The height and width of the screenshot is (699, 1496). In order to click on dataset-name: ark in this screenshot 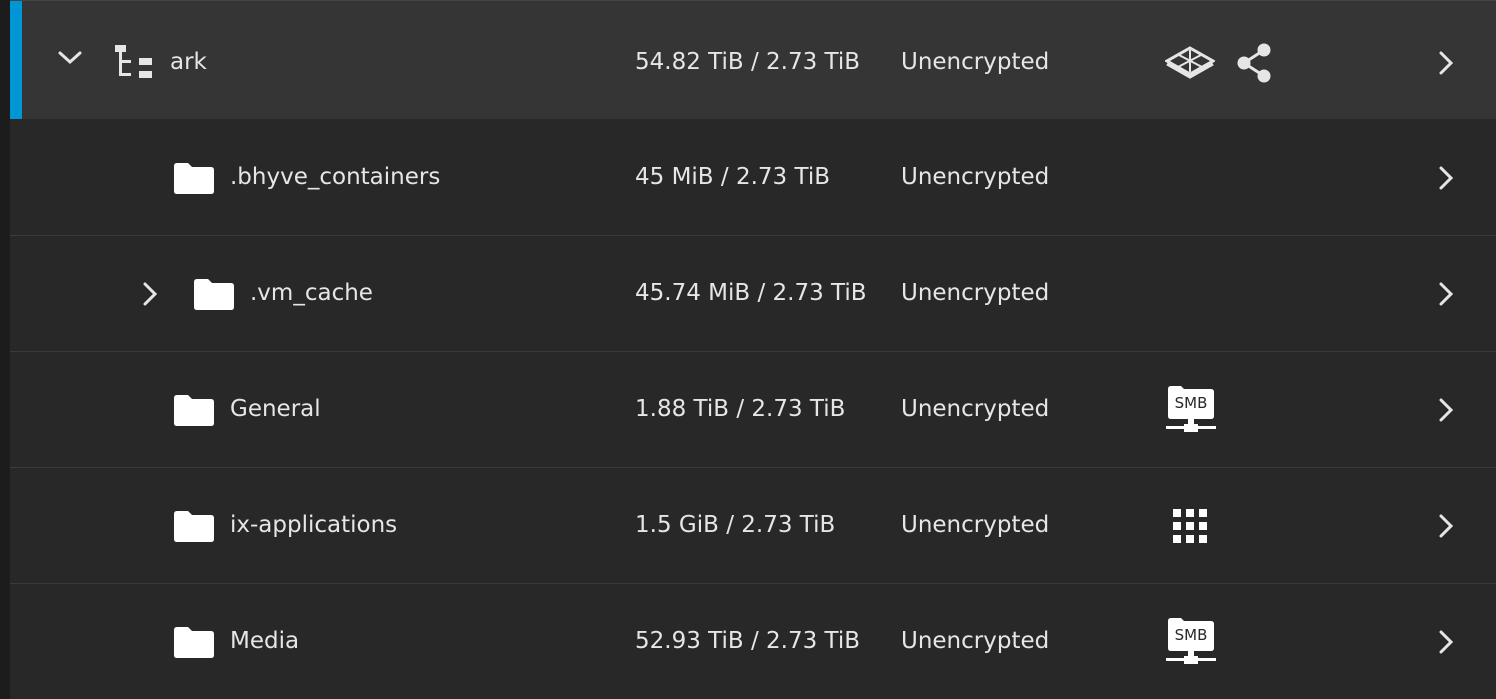, I will do `click(188, 62)`.